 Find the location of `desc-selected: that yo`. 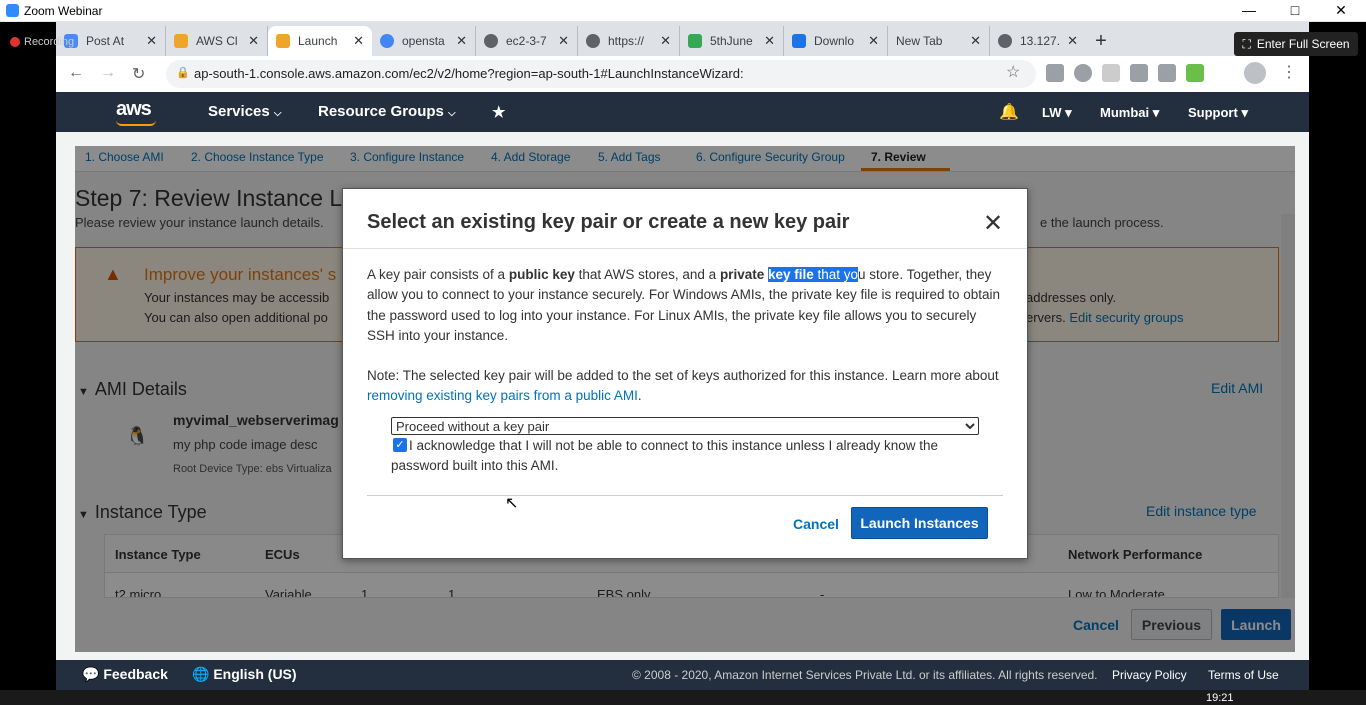

desc-selected: that yo is located at coordinates (836, 274).